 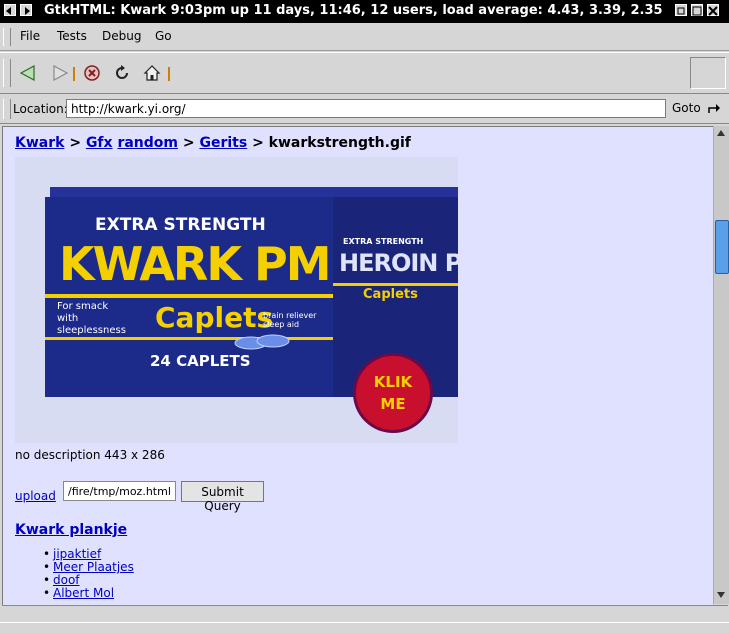 I want to click on close-icon, so click(x=713, y=11).